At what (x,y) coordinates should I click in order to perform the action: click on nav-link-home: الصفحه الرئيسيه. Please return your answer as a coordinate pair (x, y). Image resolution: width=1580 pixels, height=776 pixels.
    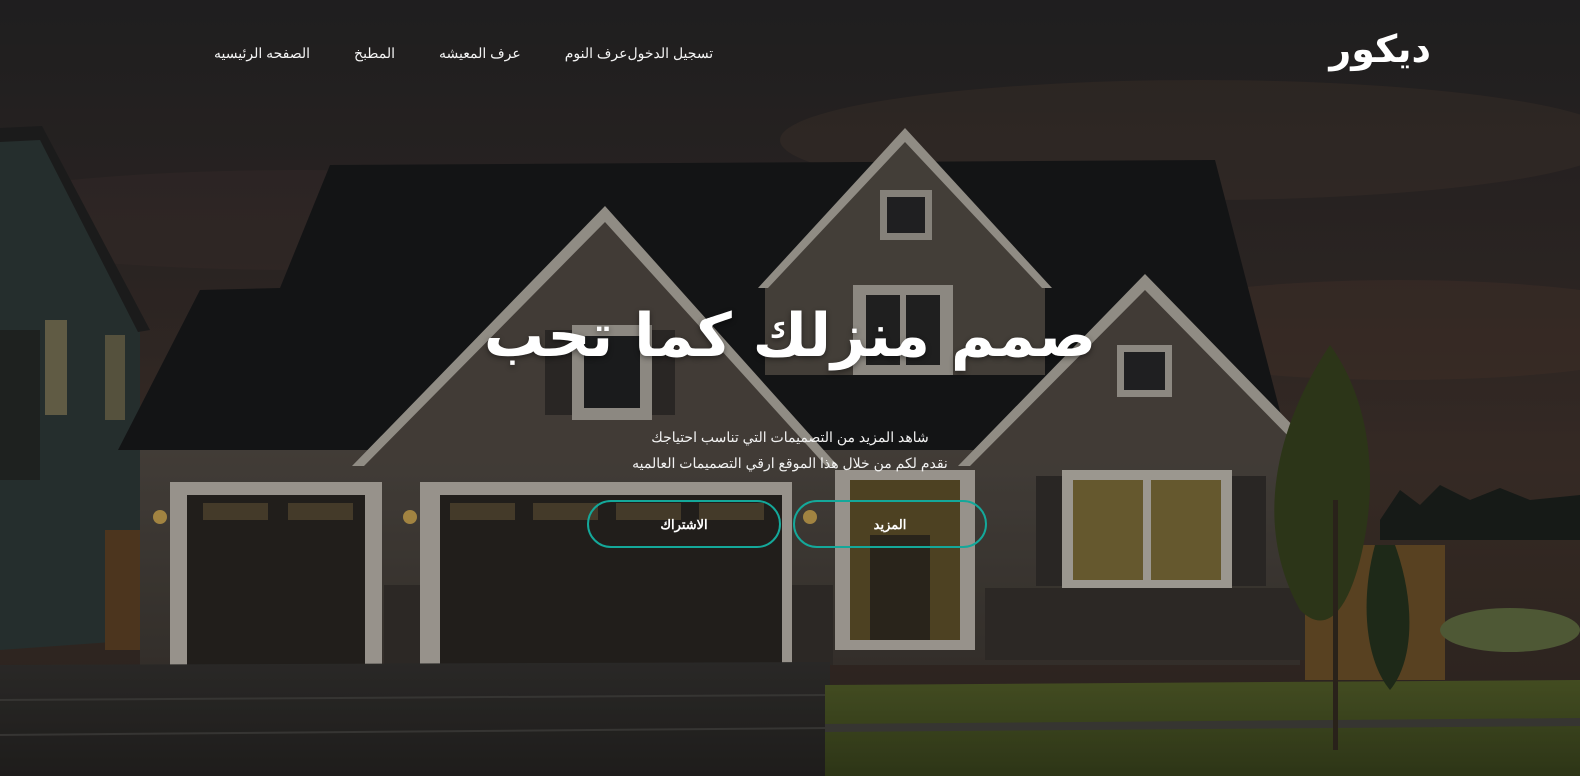
    Looking at the image, I should click on (262, 53).